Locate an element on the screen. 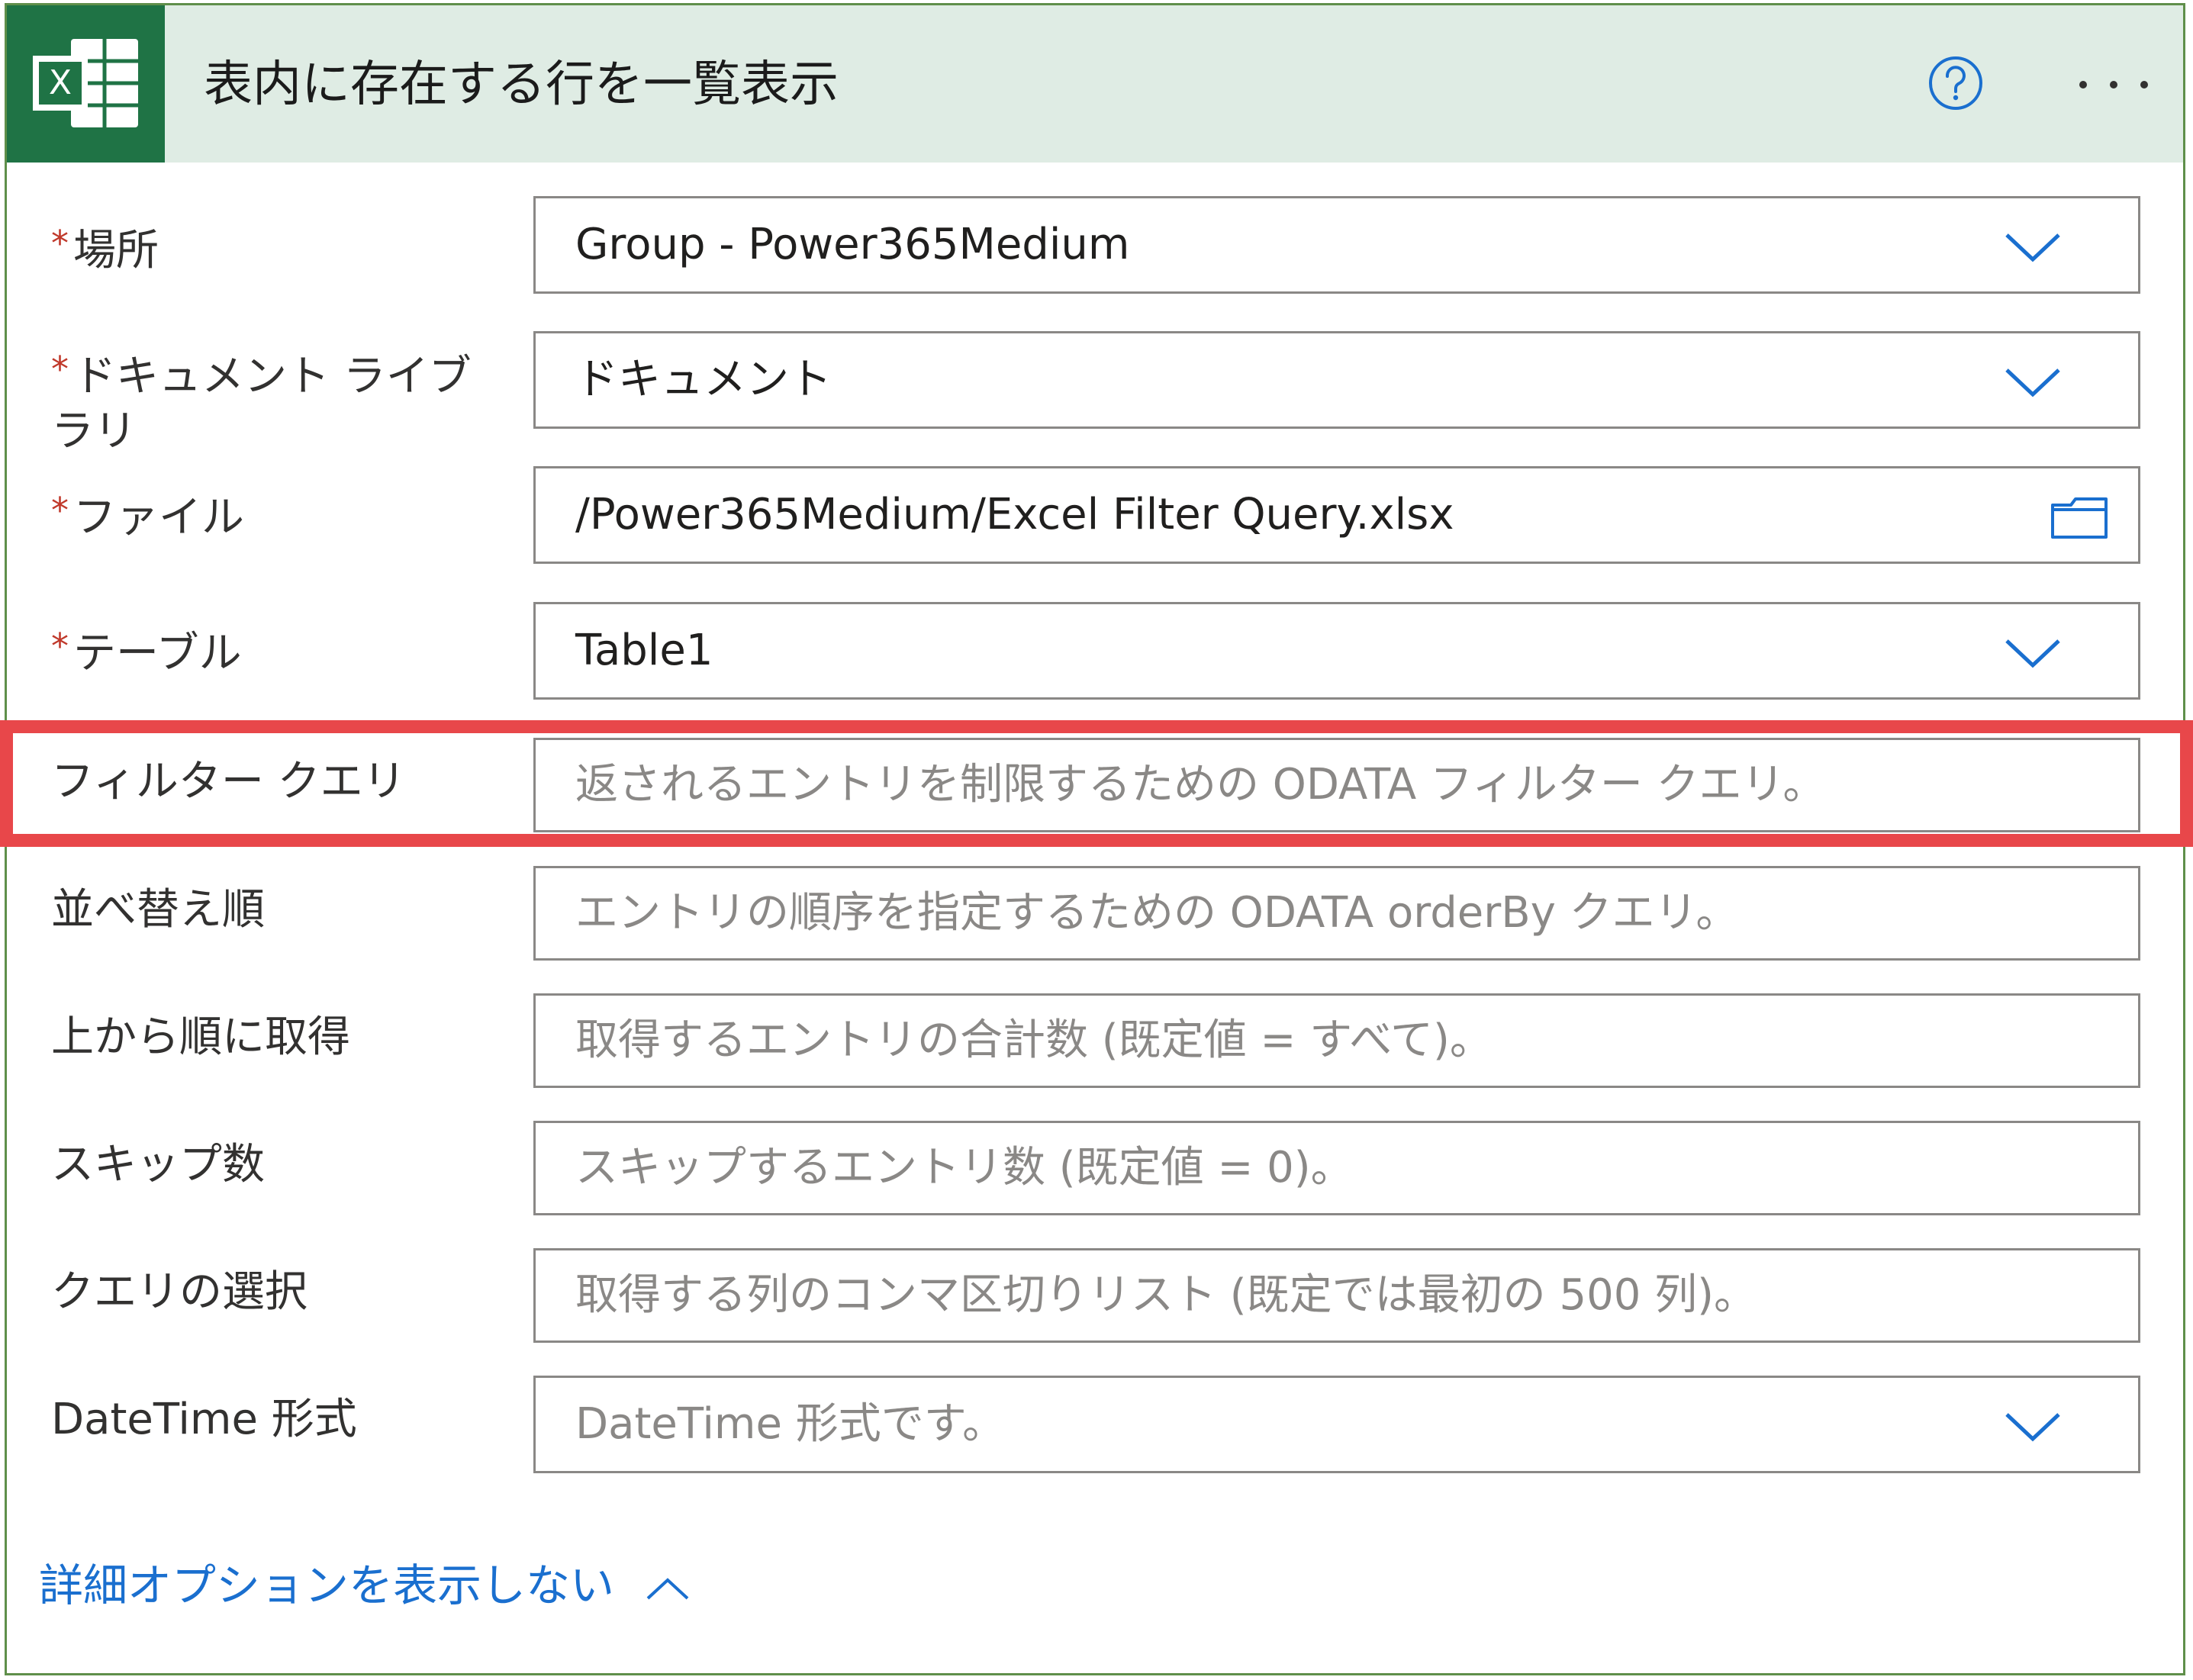 This screenshot has height=1680, width=2193. excel-icon: X is located at coordinates (85, 83).